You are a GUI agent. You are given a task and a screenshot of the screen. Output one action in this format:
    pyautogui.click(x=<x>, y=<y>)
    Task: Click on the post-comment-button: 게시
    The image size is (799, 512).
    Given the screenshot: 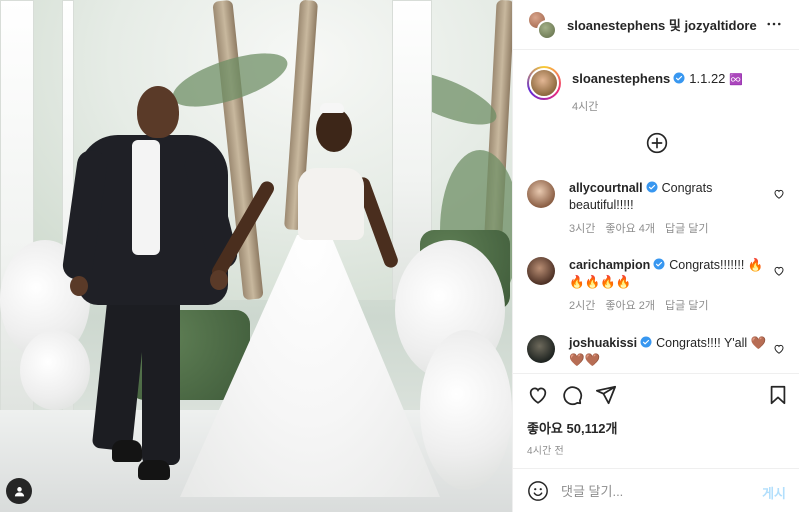 What is the action you would take?
    pyautogui.click(x=774, y=492)
    